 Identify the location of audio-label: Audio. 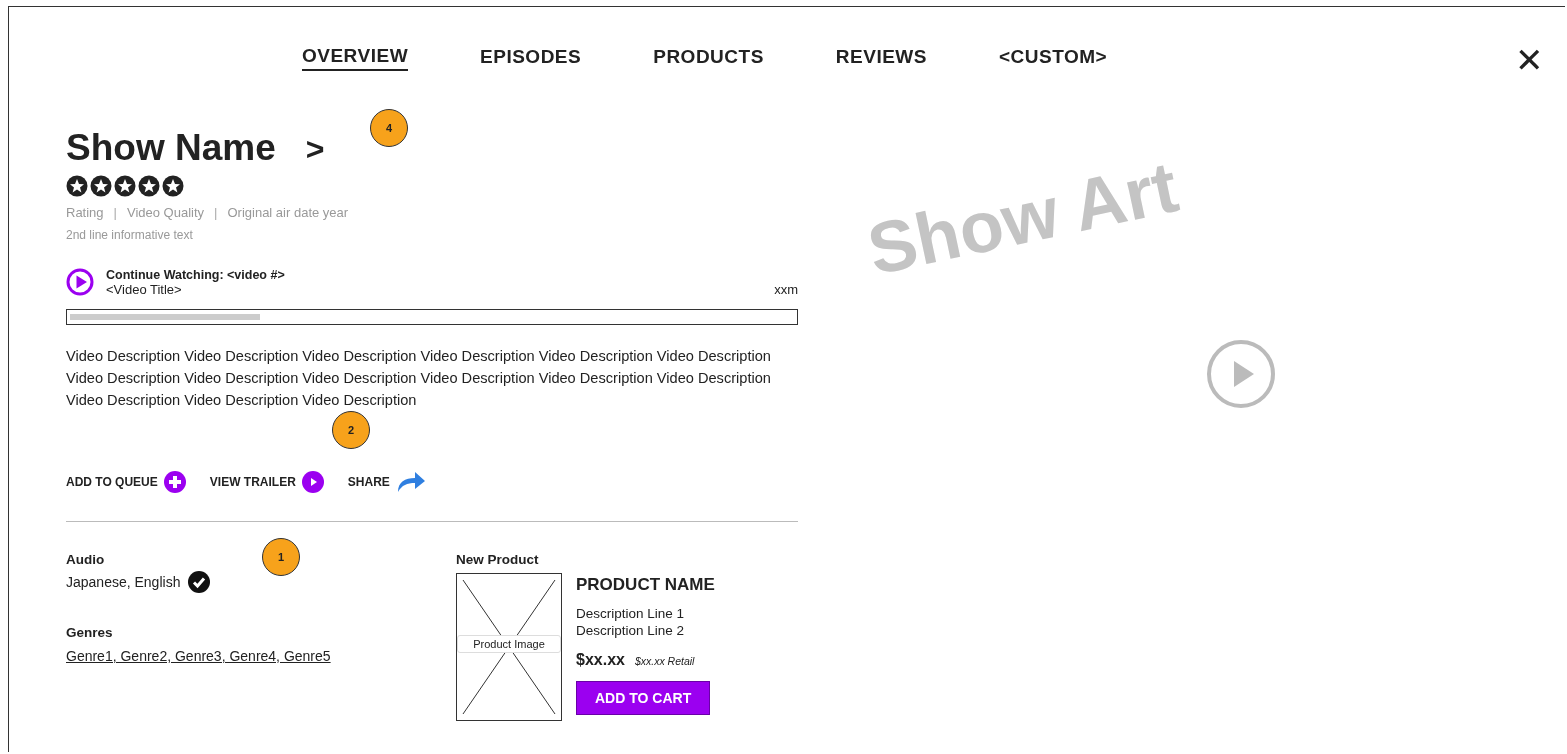
(85, 559).